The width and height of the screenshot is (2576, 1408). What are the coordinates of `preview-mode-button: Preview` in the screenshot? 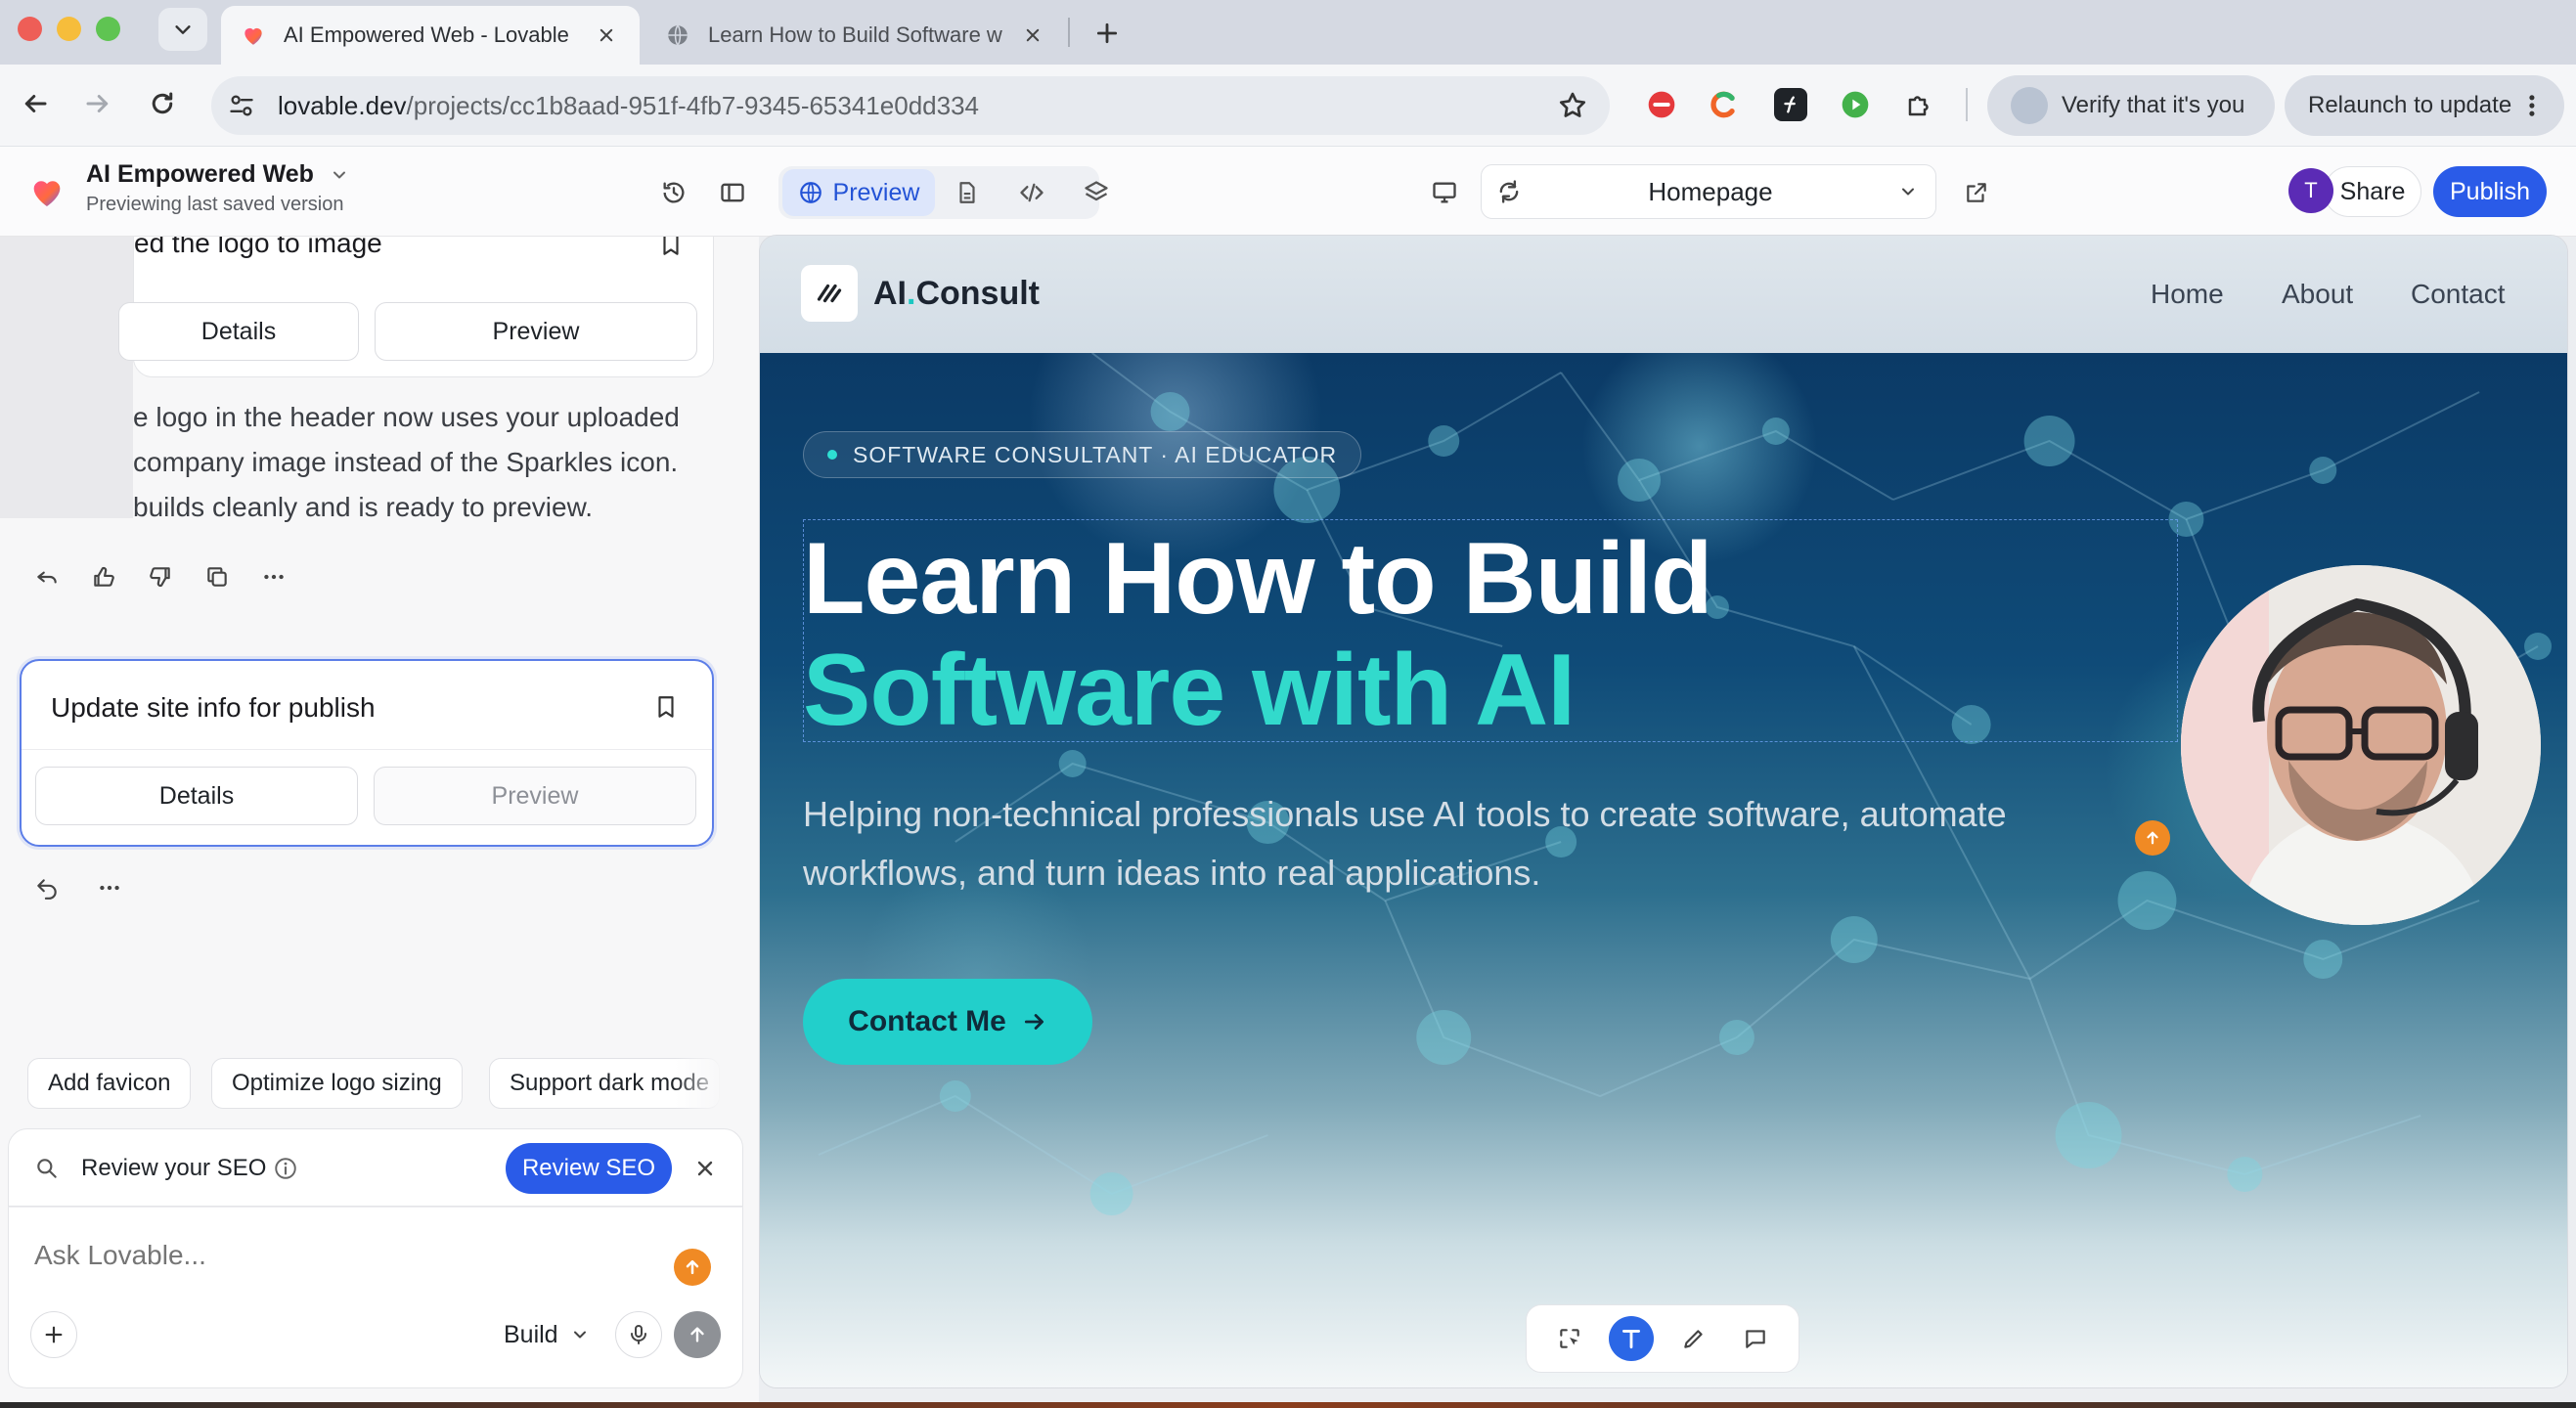 It's located at (858, 192).